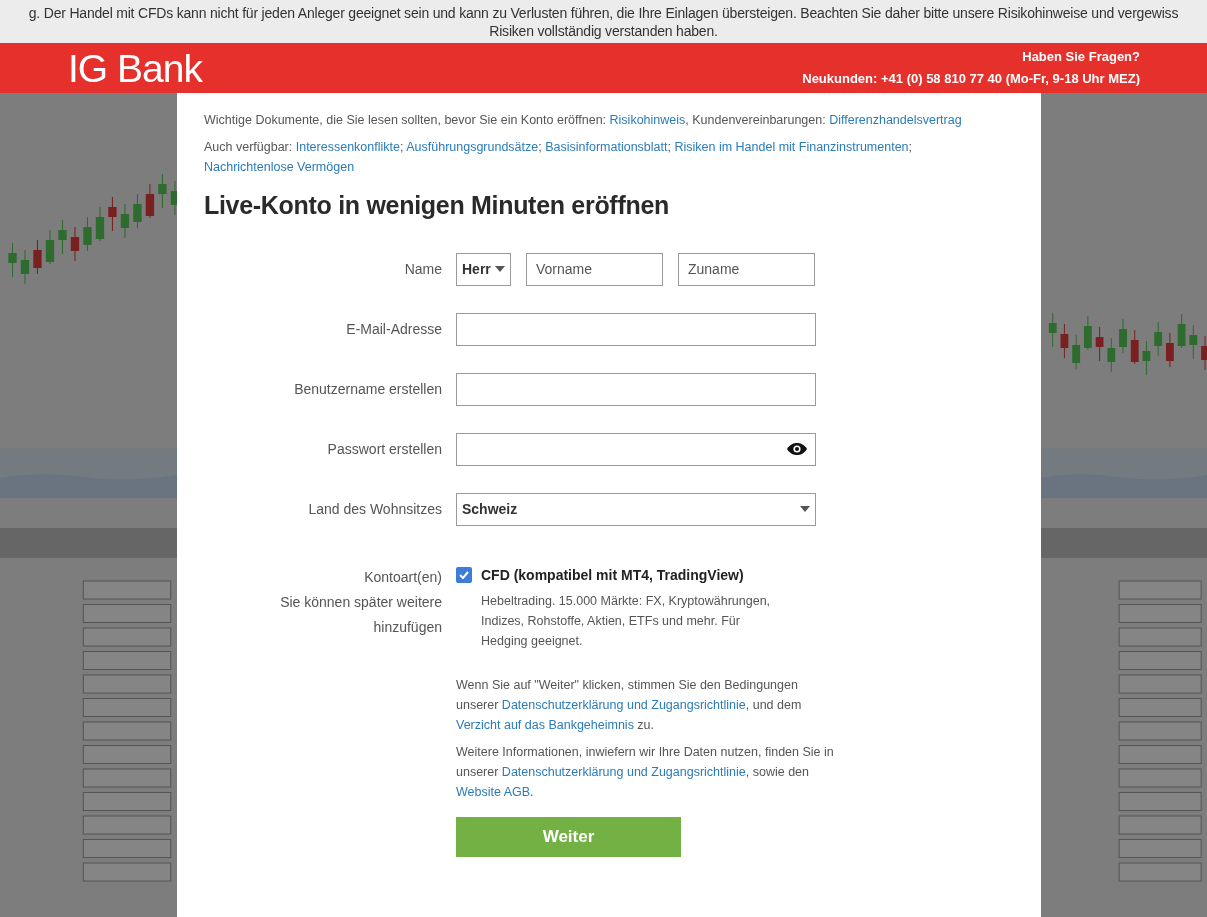  What do you see at coordinates (393, 329) in the screenshot?
I see `field-label: E-Mail-Adresse` at bounding box center [393, 329].